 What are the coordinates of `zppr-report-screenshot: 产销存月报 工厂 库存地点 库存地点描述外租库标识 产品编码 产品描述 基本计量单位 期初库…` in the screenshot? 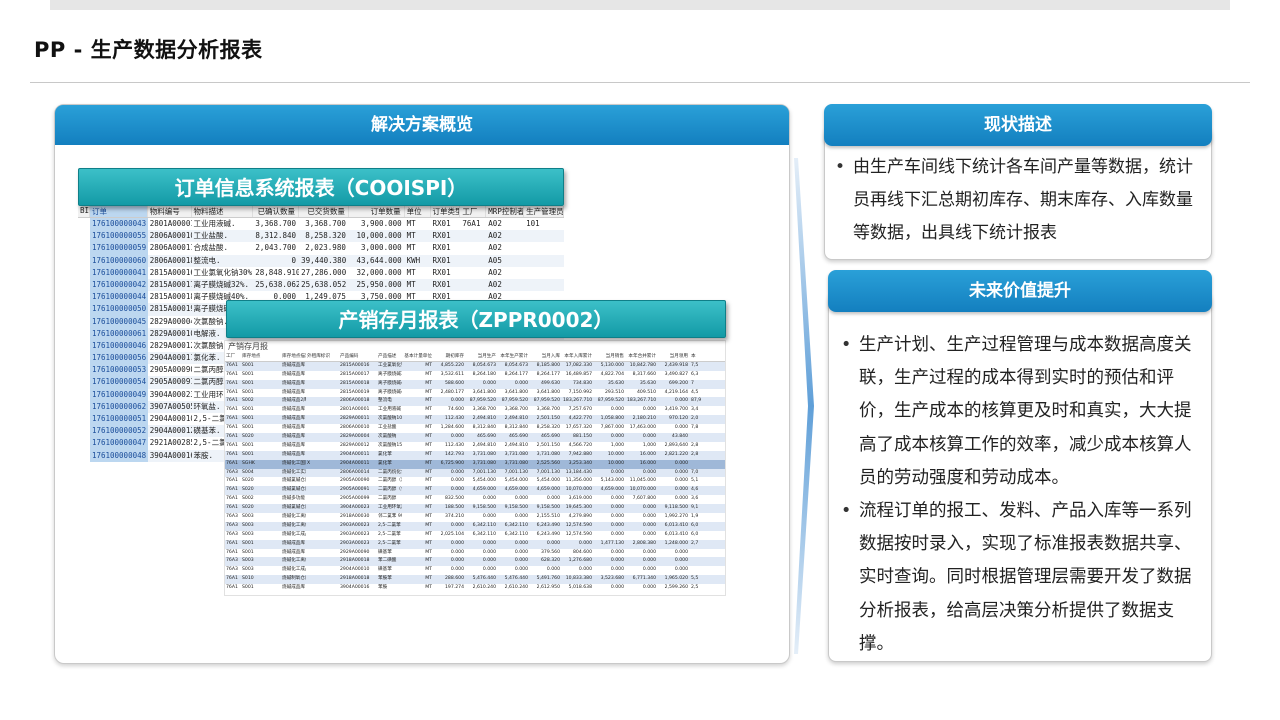 It's located at (475, 468).